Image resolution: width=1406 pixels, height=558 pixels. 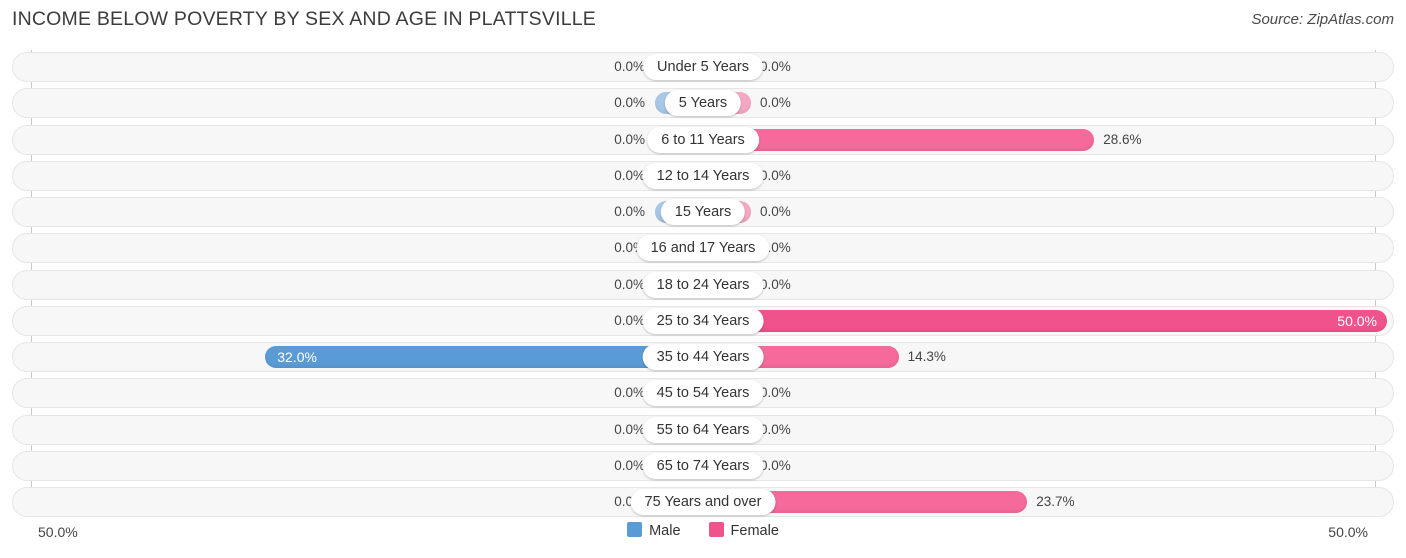 I want to click on chart-row: 0.0% 0.0% 18 to 24 Years, so click(x=703, y=284).